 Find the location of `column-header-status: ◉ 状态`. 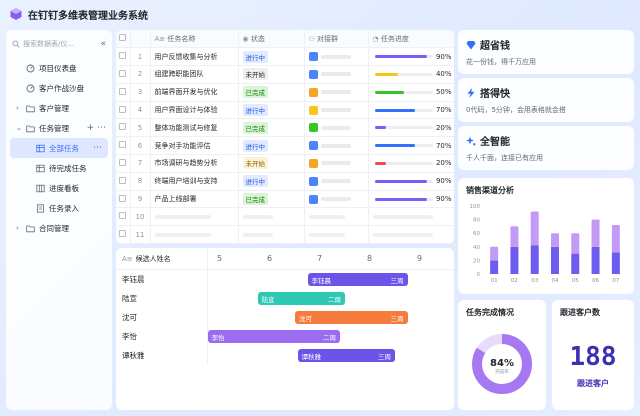

column-header-status: ◉ 状态 is located at coordinates (271, 39).